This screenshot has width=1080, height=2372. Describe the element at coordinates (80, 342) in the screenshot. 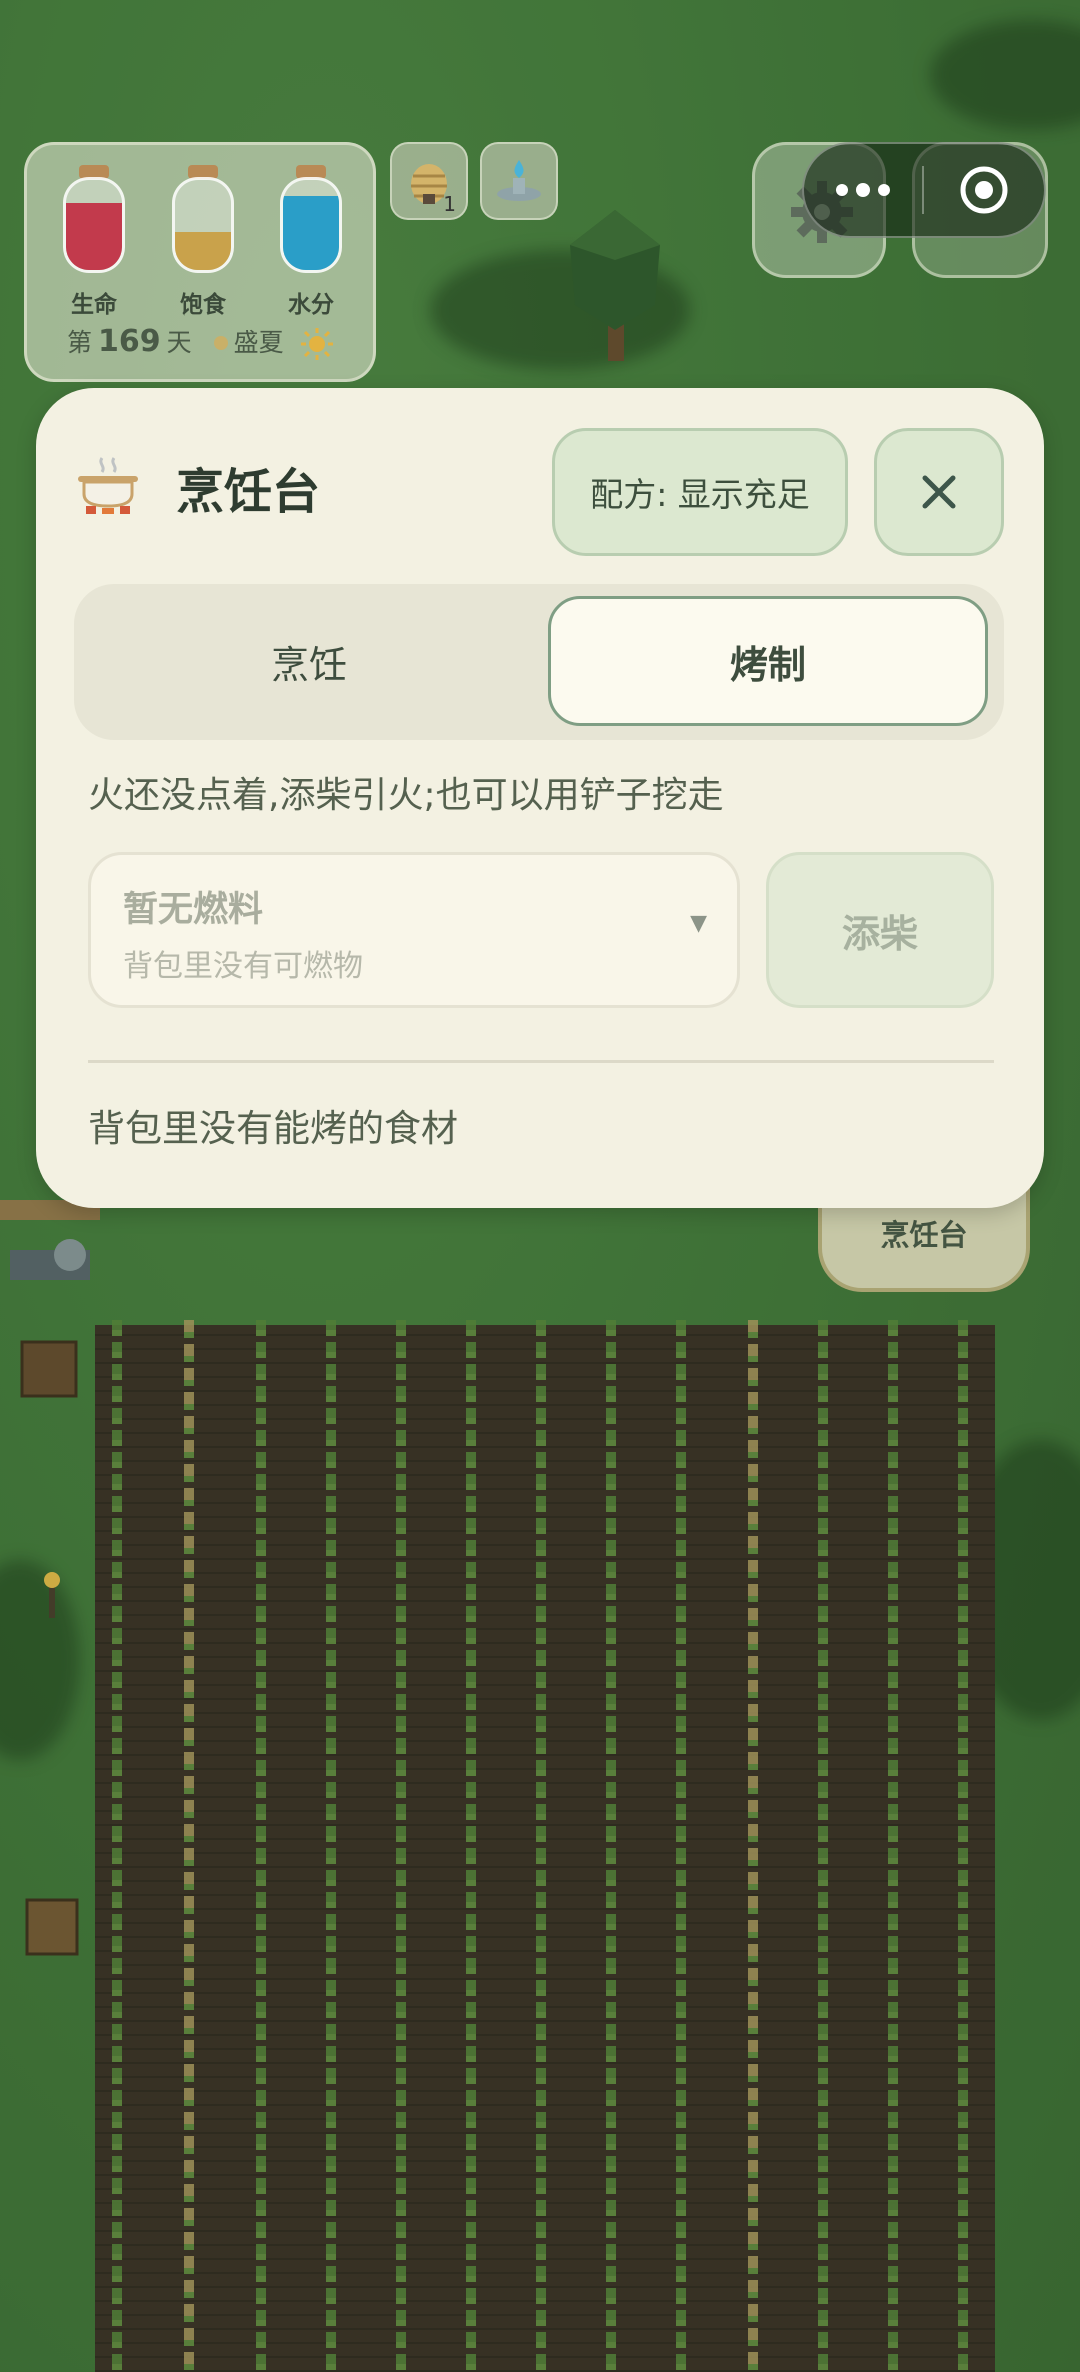

I see `day-prefix: 第` at that location.